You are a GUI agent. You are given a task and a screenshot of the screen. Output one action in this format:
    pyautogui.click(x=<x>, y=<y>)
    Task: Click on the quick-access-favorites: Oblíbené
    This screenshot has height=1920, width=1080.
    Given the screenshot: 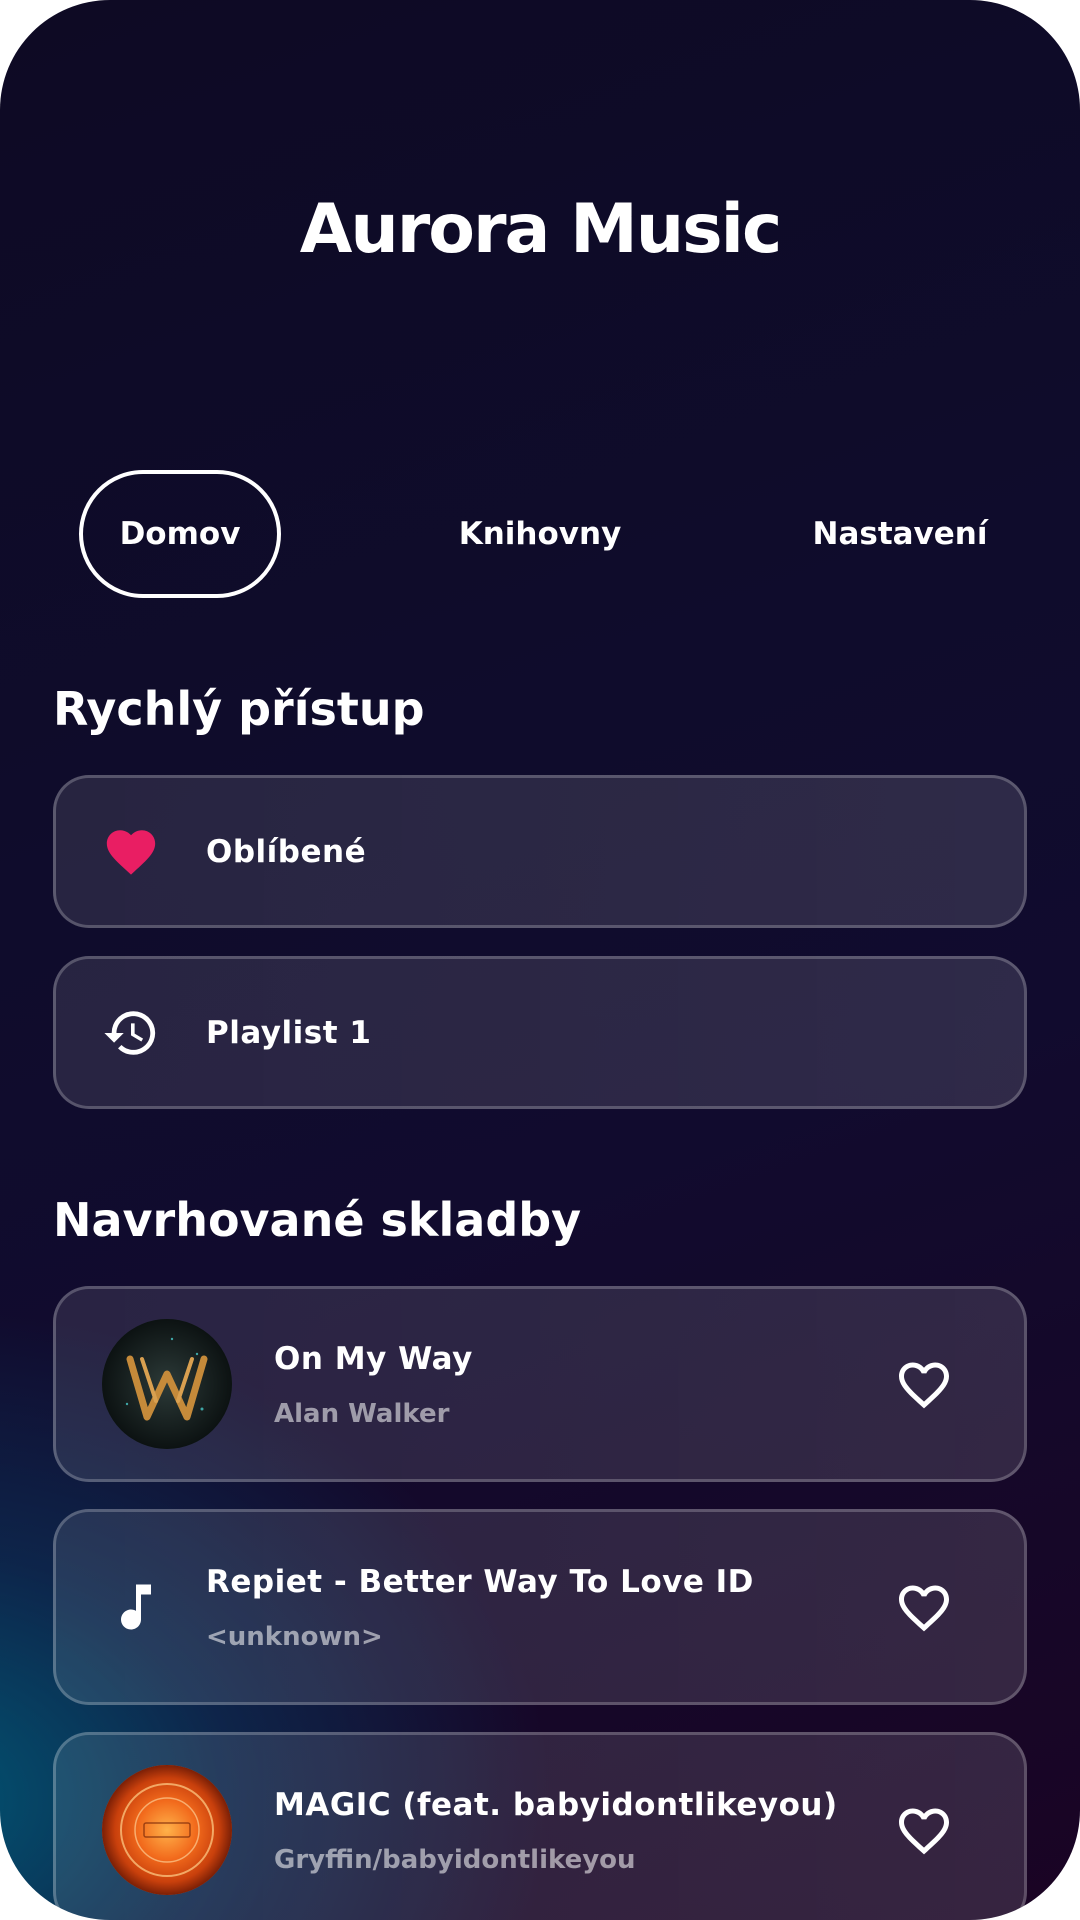 What is the action you would take?
    pyautogui.click(x=540, y=851)
    